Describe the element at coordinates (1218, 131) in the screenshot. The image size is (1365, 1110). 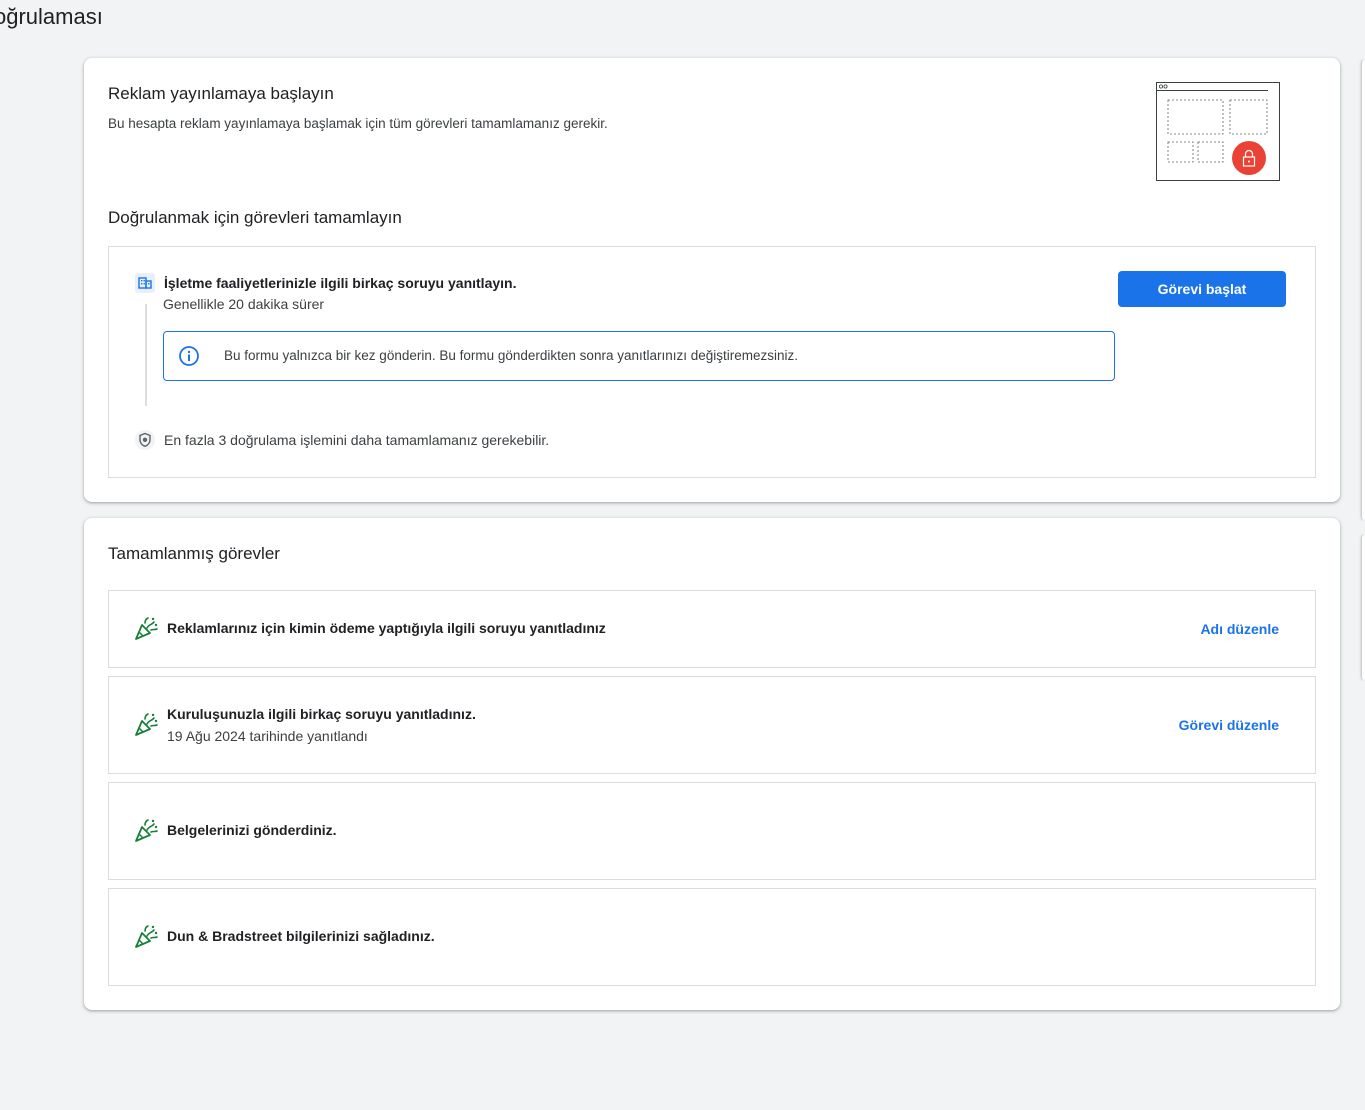
I see `locked-browser-illustration` at that location.